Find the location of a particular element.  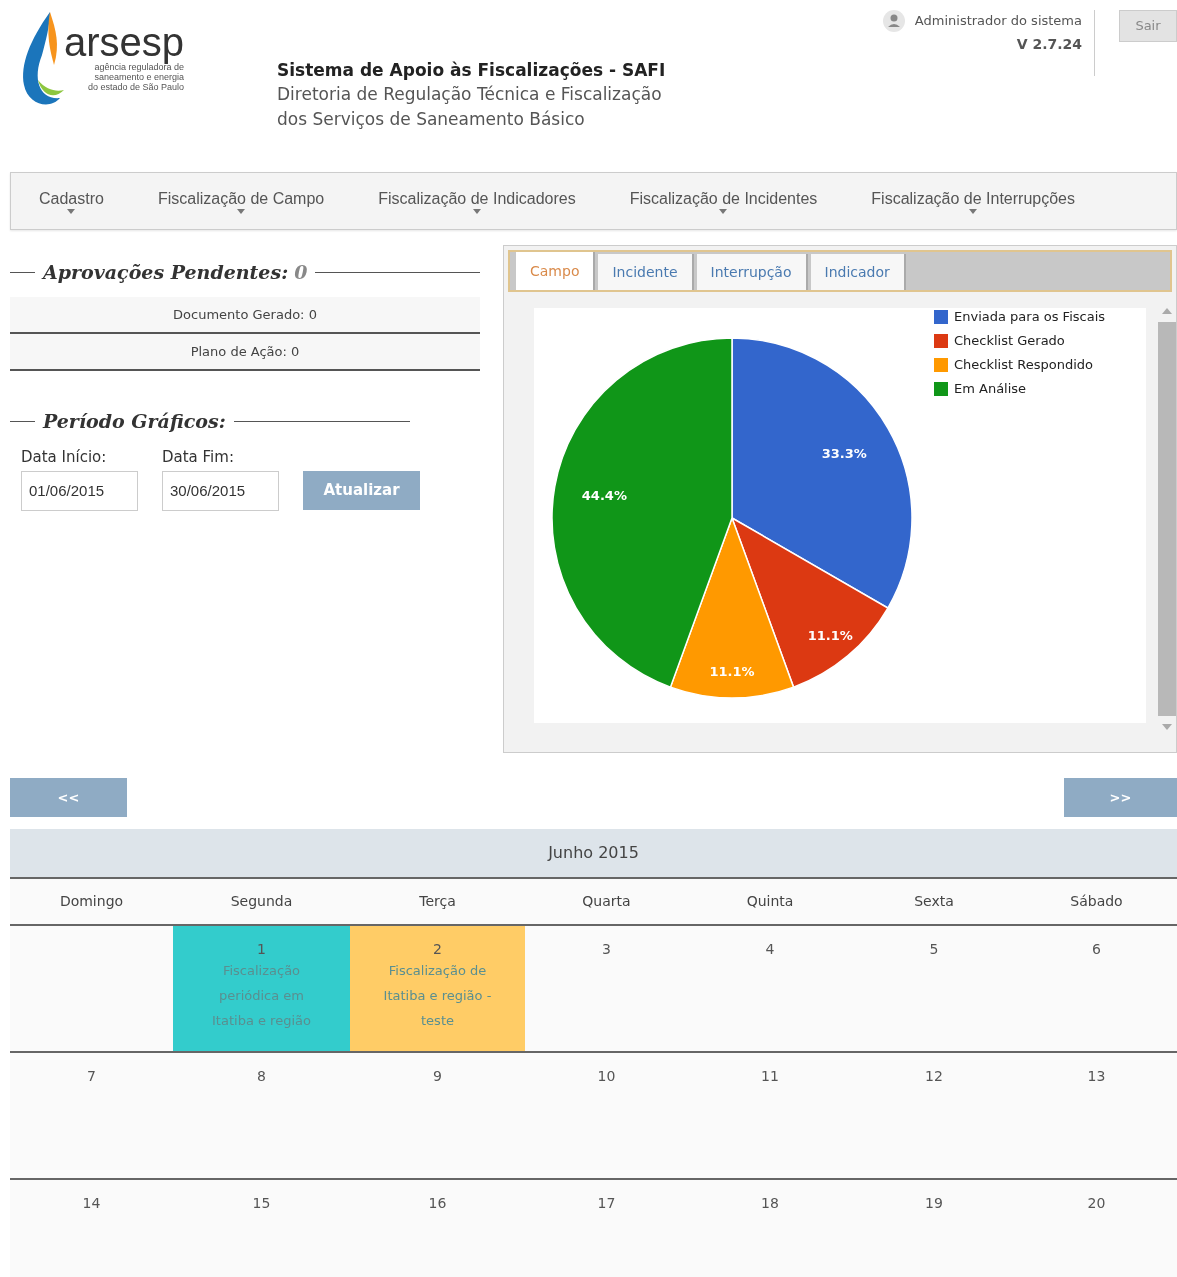

day-number: 16 is located at coordinates (437, 1203).